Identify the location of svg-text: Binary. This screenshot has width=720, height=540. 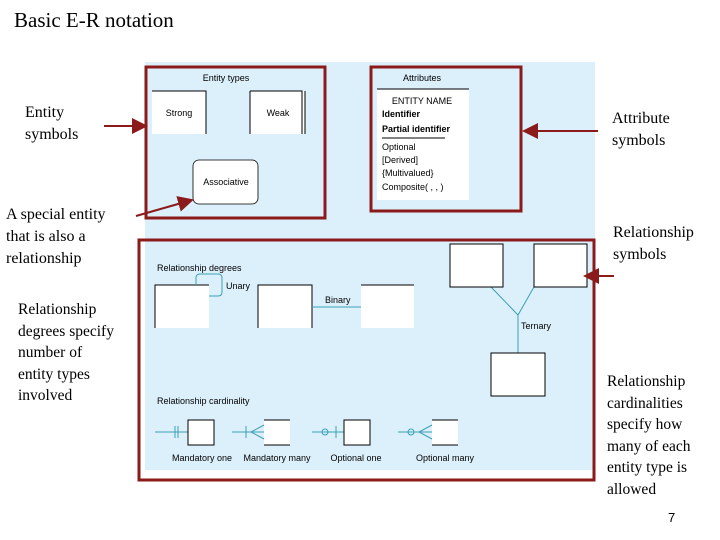
(338, 300).